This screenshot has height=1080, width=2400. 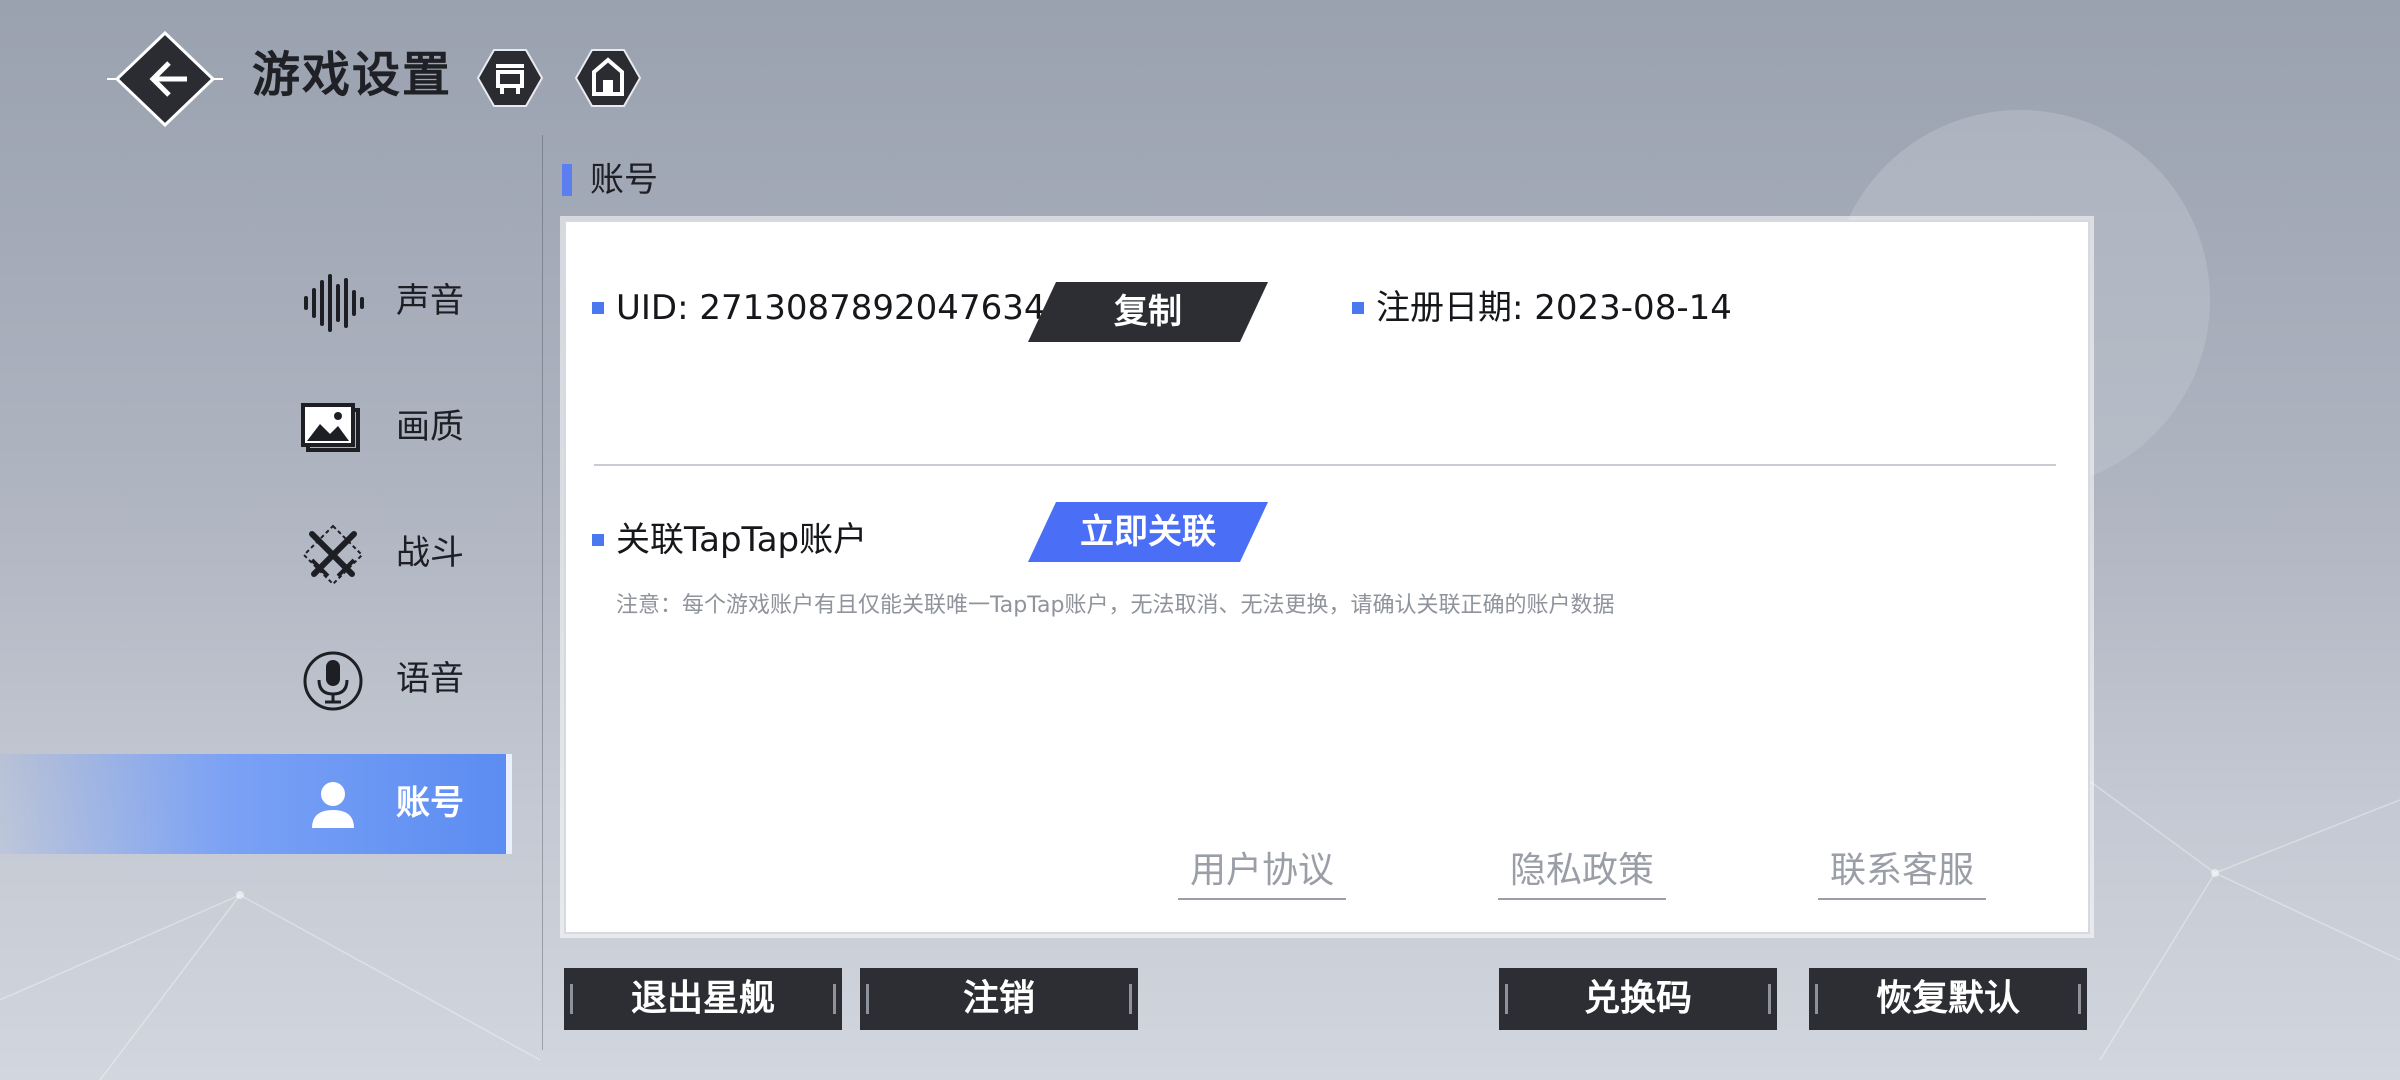 I want to click on link-button-label: 立即关联, so click(x=1148, y=532).